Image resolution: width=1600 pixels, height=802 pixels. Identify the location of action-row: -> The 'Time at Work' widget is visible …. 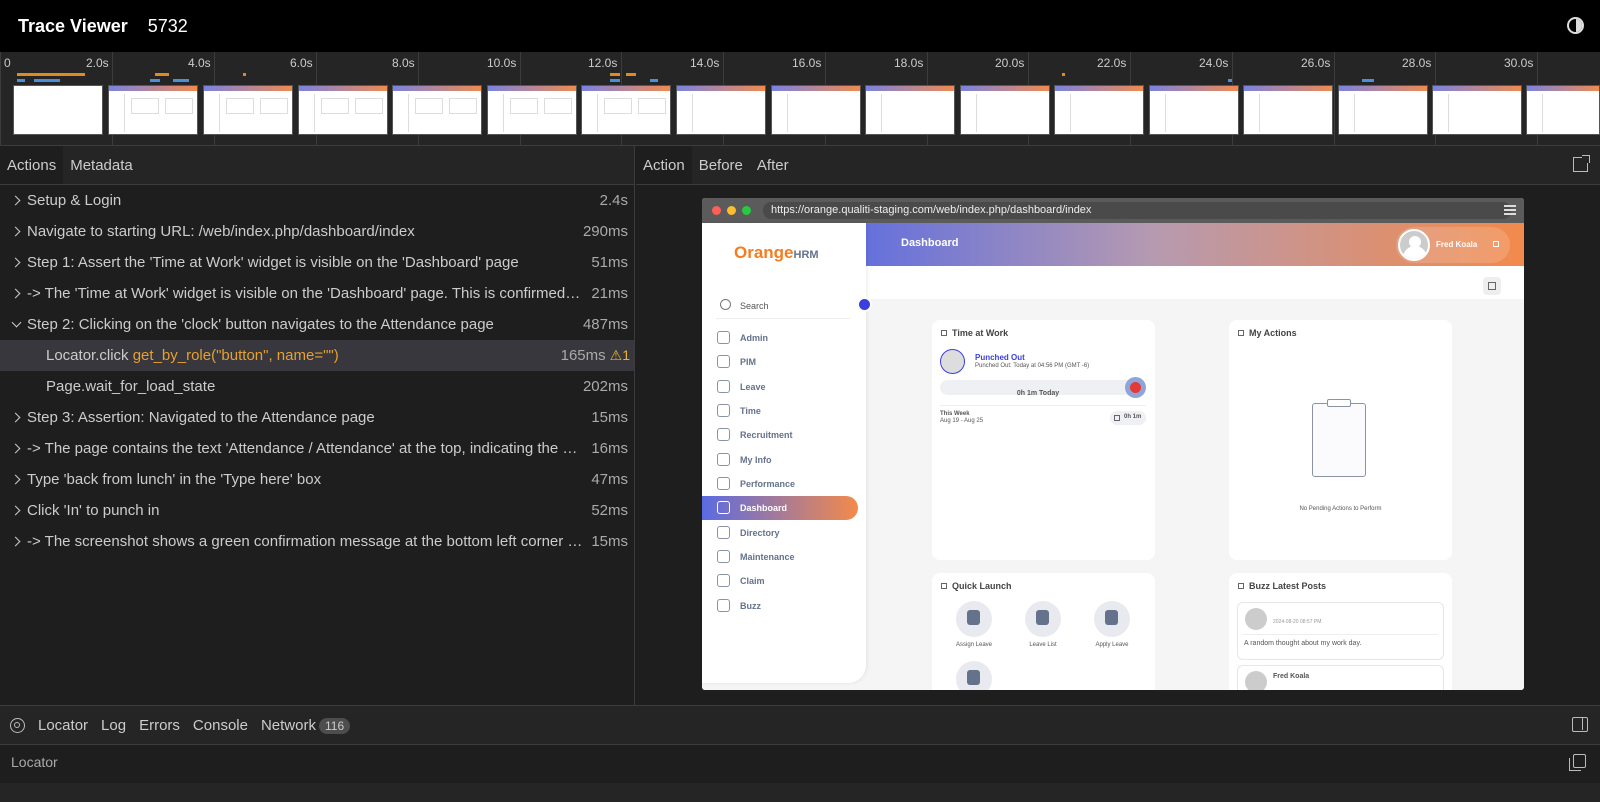
(317, 293).